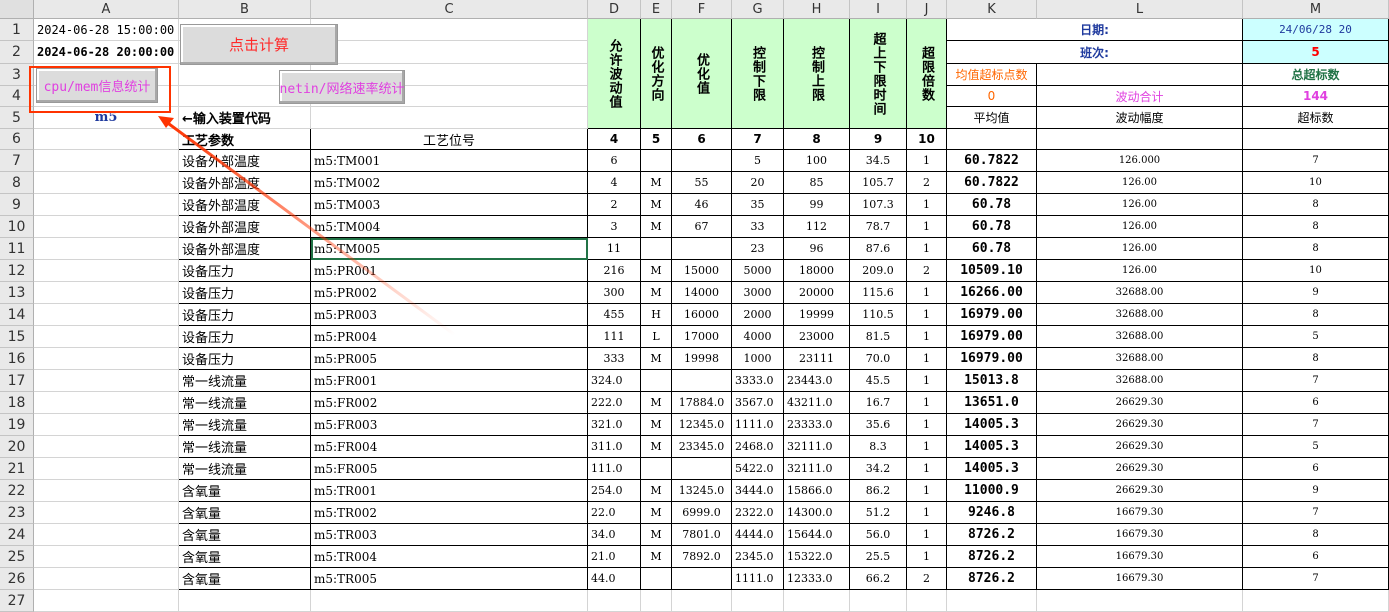 This screenshot has height=612, width=1389. I want to click on table-col-h-cell: 15322.0, so click(817, 557).